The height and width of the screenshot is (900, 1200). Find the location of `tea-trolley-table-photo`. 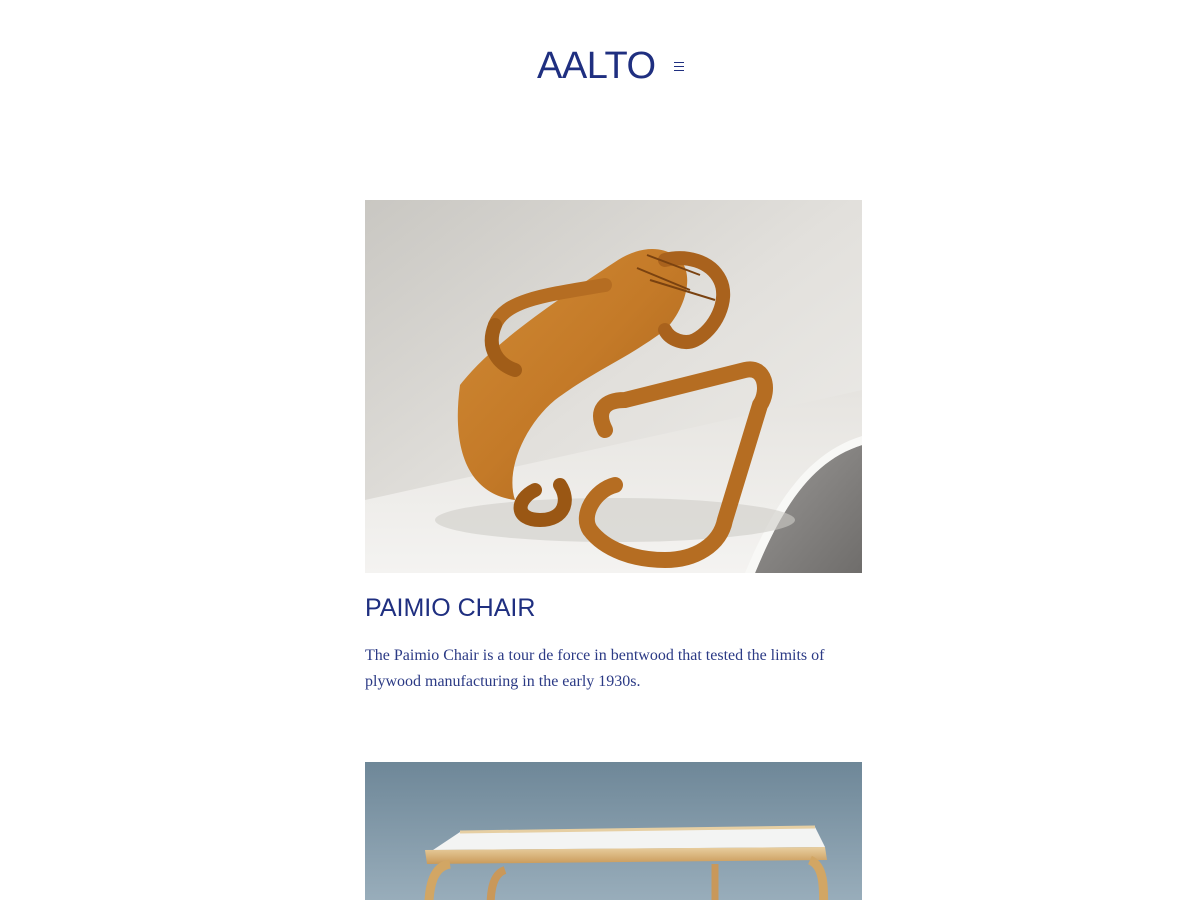

tea-trolley-table-photo is located at coordinates (613, 831).